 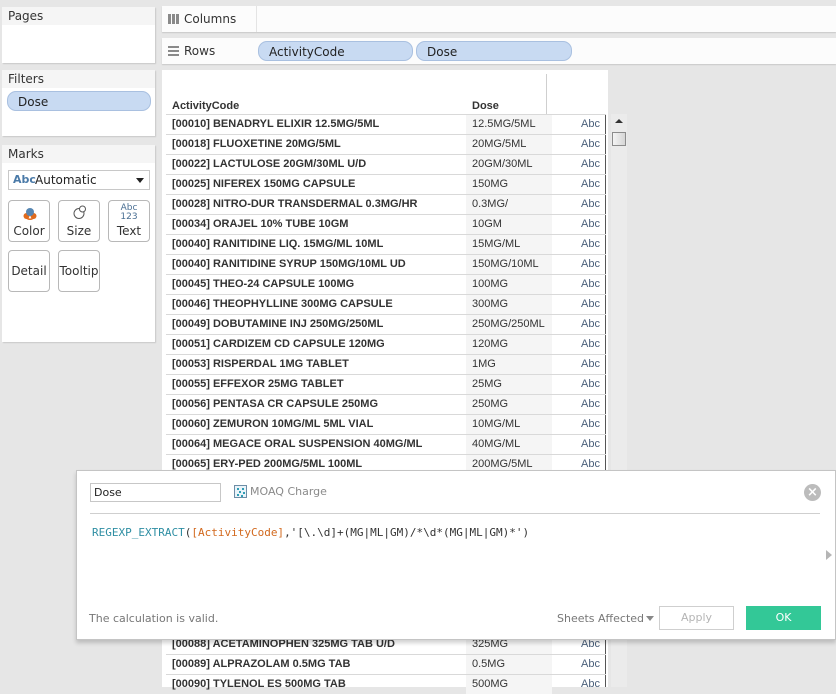 What do you see at coordinates (386, 664) in the screenshot?
I see `table-row: [00089] ALPRAZOLAM 0.5MG TAB 0.5MG Abc` at bounding box center [386, 664].